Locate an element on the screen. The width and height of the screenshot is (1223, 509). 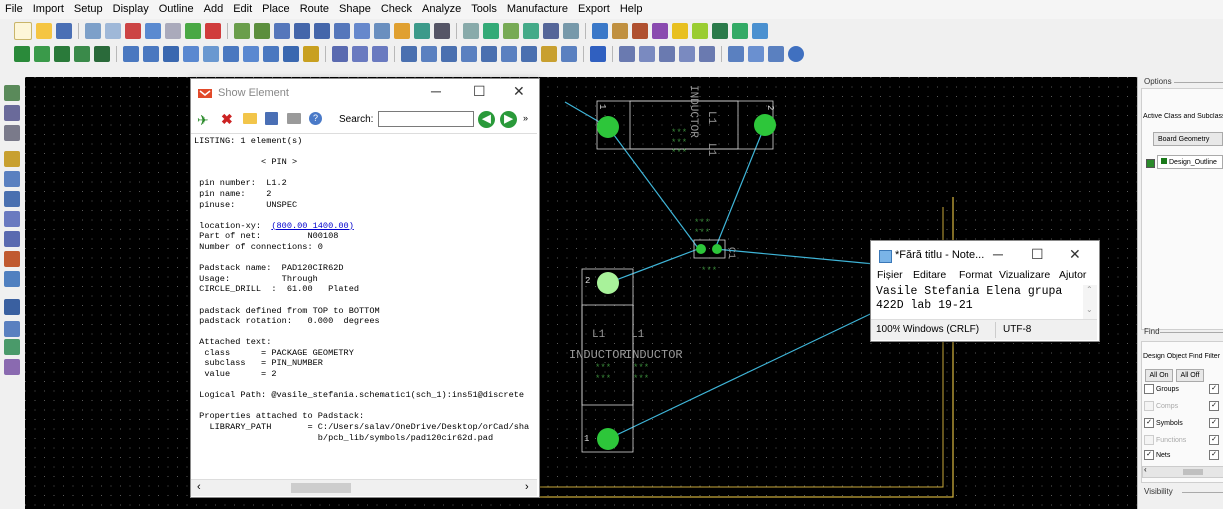
second-column-checkbox: ✓ is located at coordinates (1214, 389).